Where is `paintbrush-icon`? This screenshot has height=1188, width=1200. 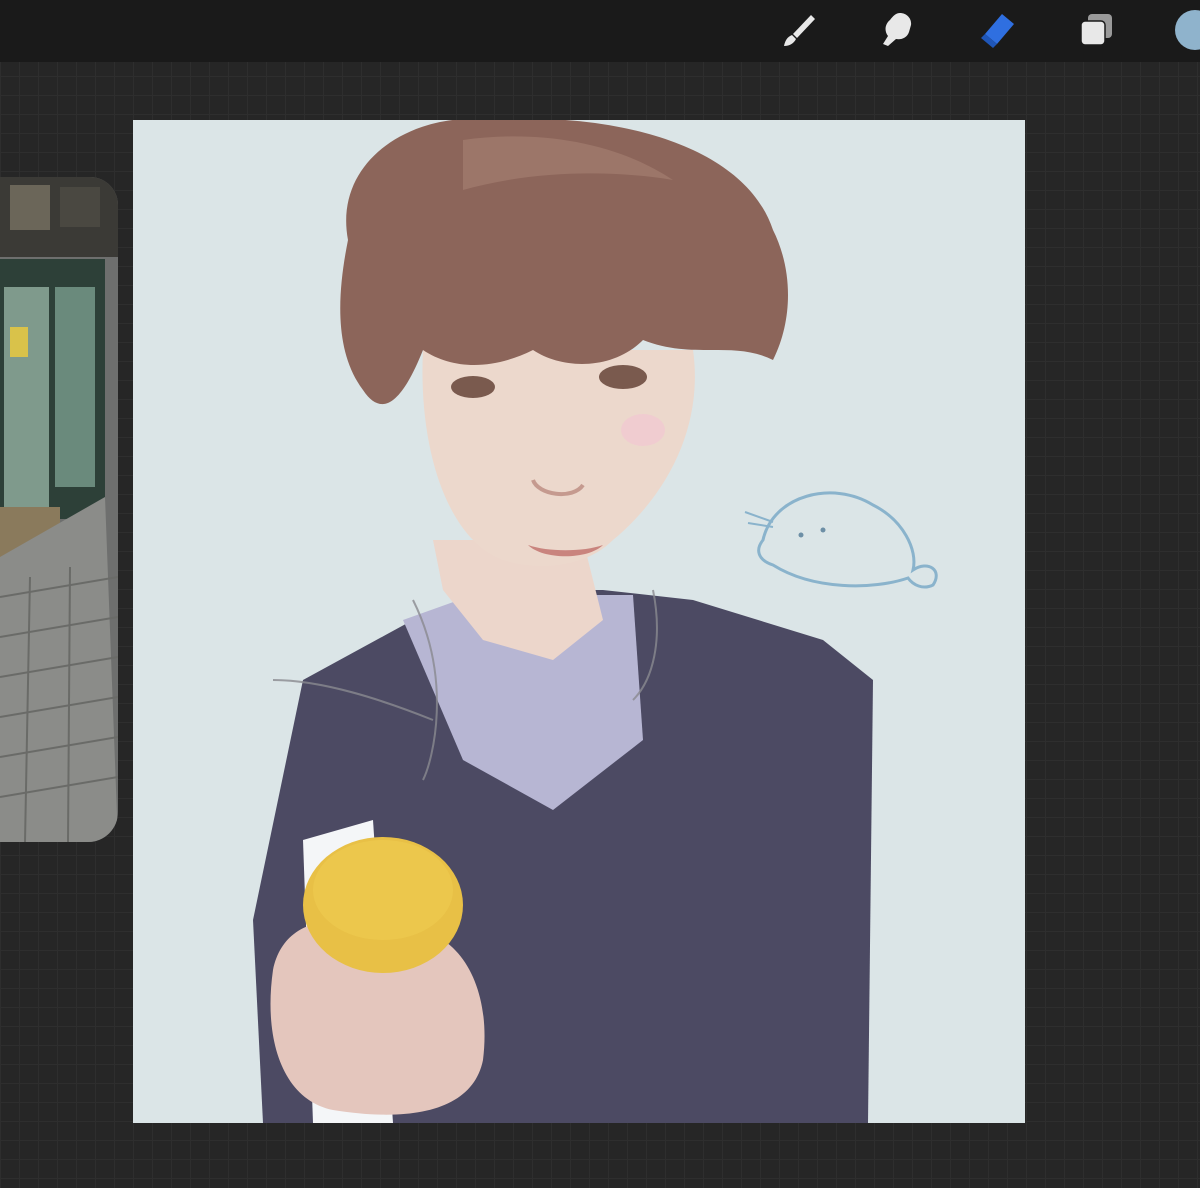 paintbrush-icon is located at coordinates (799, 30).